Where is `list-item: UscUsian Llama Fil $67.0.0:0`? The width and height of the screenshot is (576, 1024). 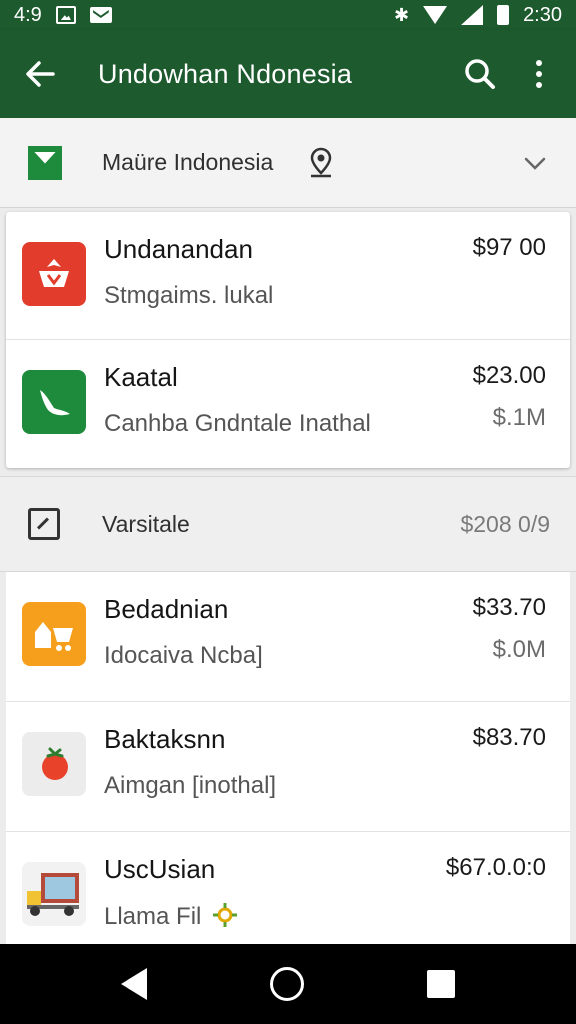 list-item: UscUsian Llama Fil $67.0.0:0 is located at coordinates (288, 888).